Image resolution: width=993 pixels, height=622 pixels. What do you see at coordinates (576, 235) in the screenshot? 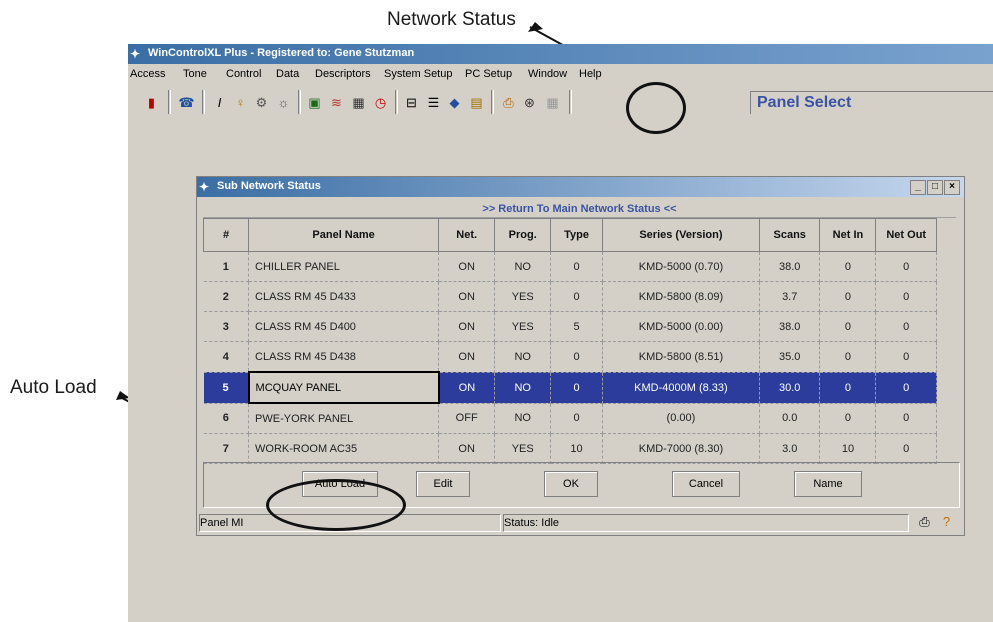
I see `col-type: Type` at bounding box center [576, 235].